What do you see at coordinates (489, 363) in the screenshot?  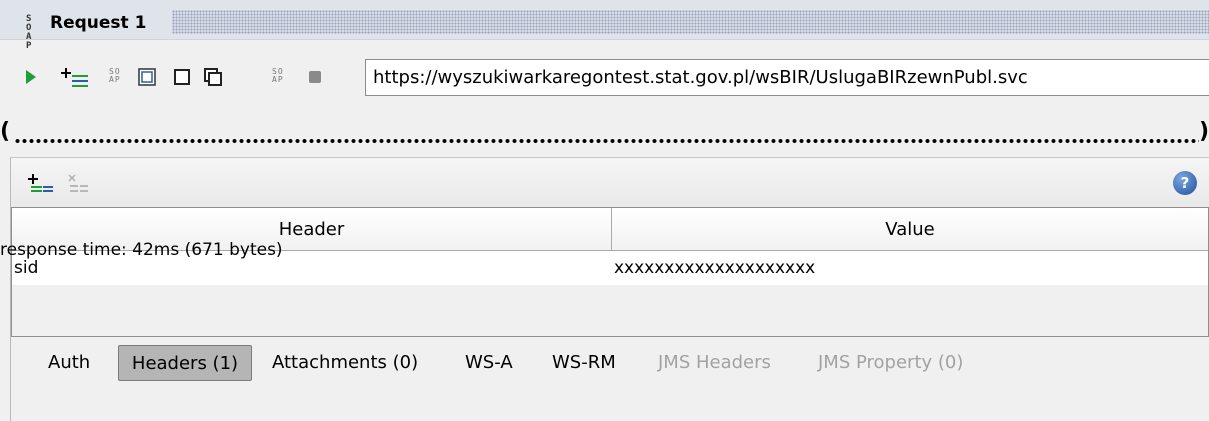 I see `tab-ws-a: WS-A` at bounding box center [489, 363].